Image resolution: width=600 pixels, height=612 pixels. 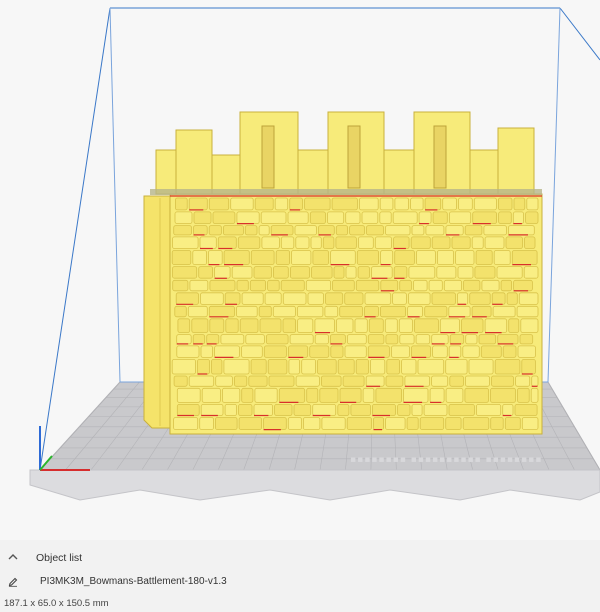 I want to click on model-walkway, so click(x=346, y=192).